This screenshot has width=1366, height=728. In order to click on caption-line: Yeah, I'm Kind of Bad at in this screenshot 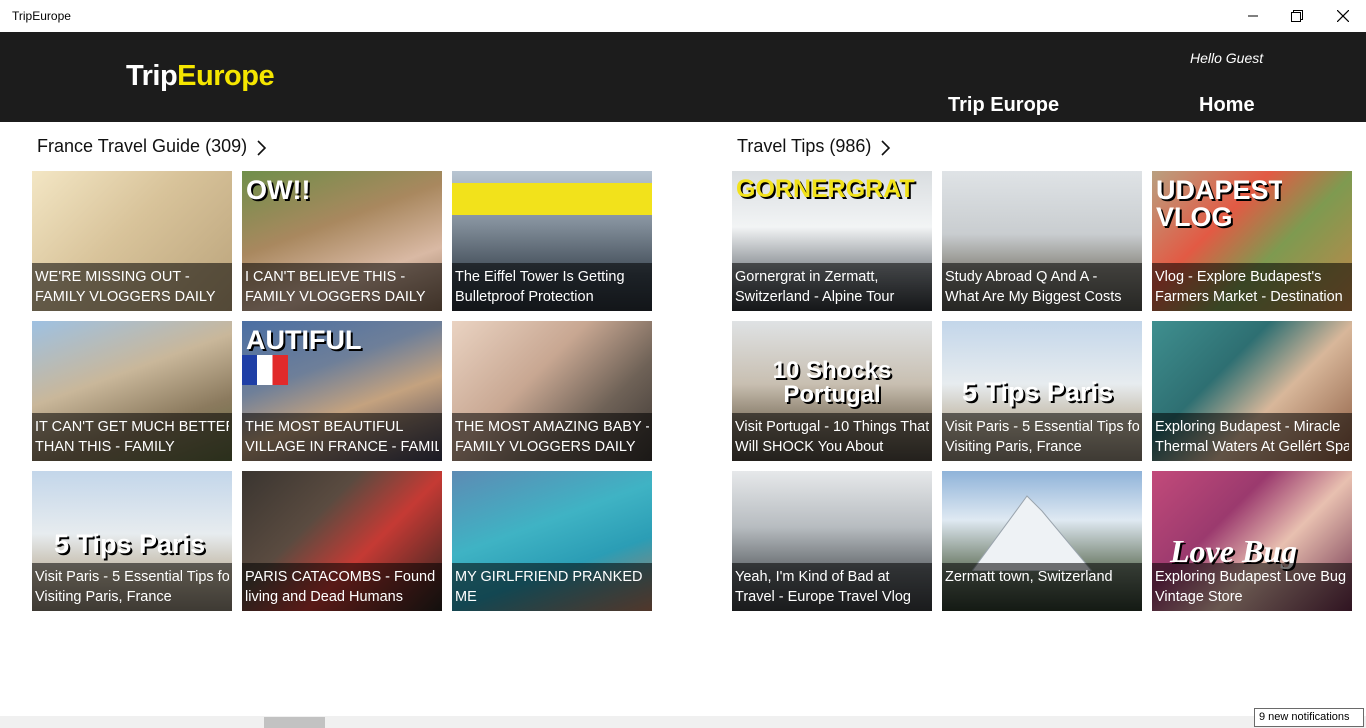, I will do `click(812, 577)`.